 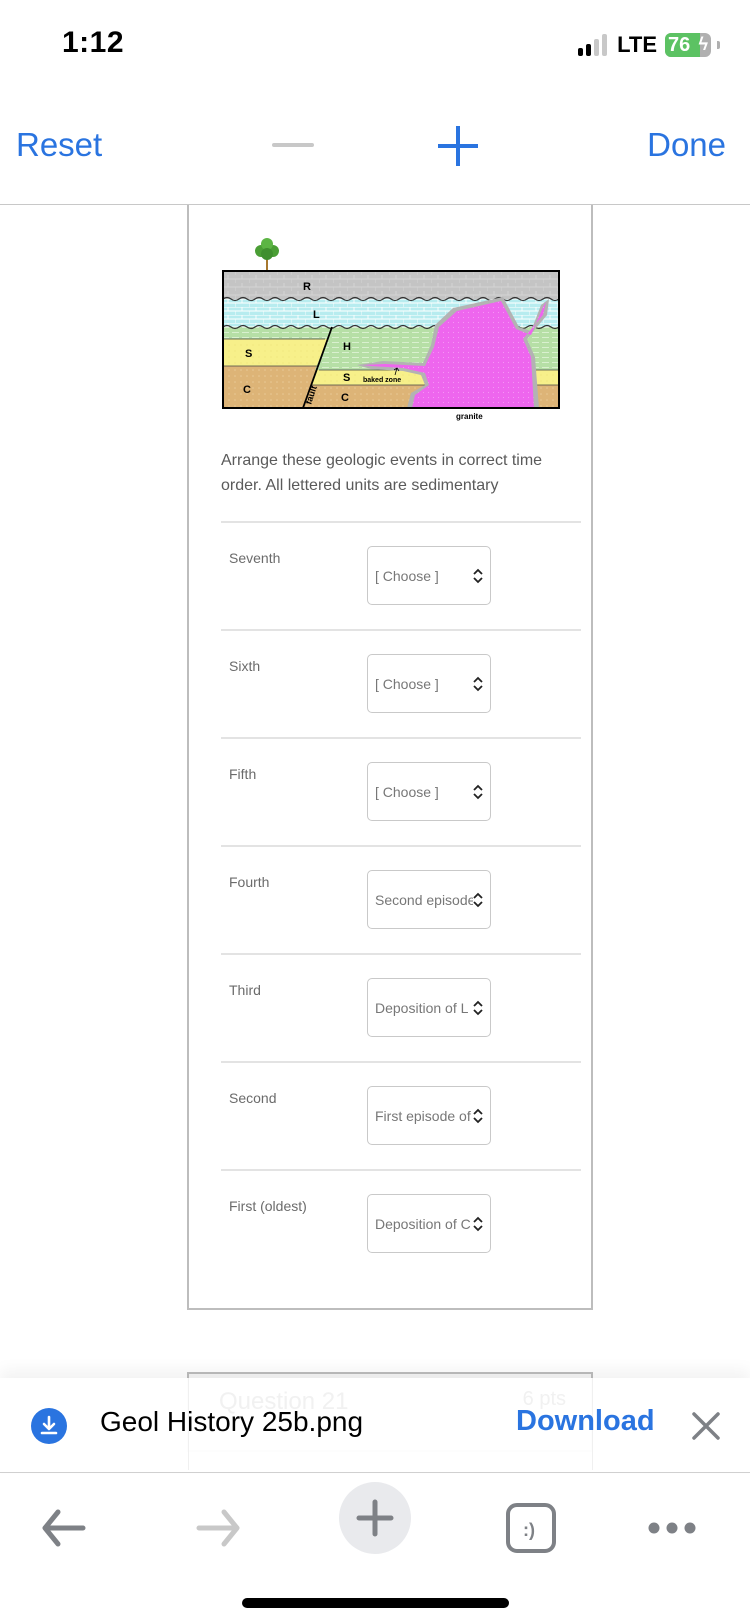 I want to click on new-tab-button, so click(x=375, y=1518).